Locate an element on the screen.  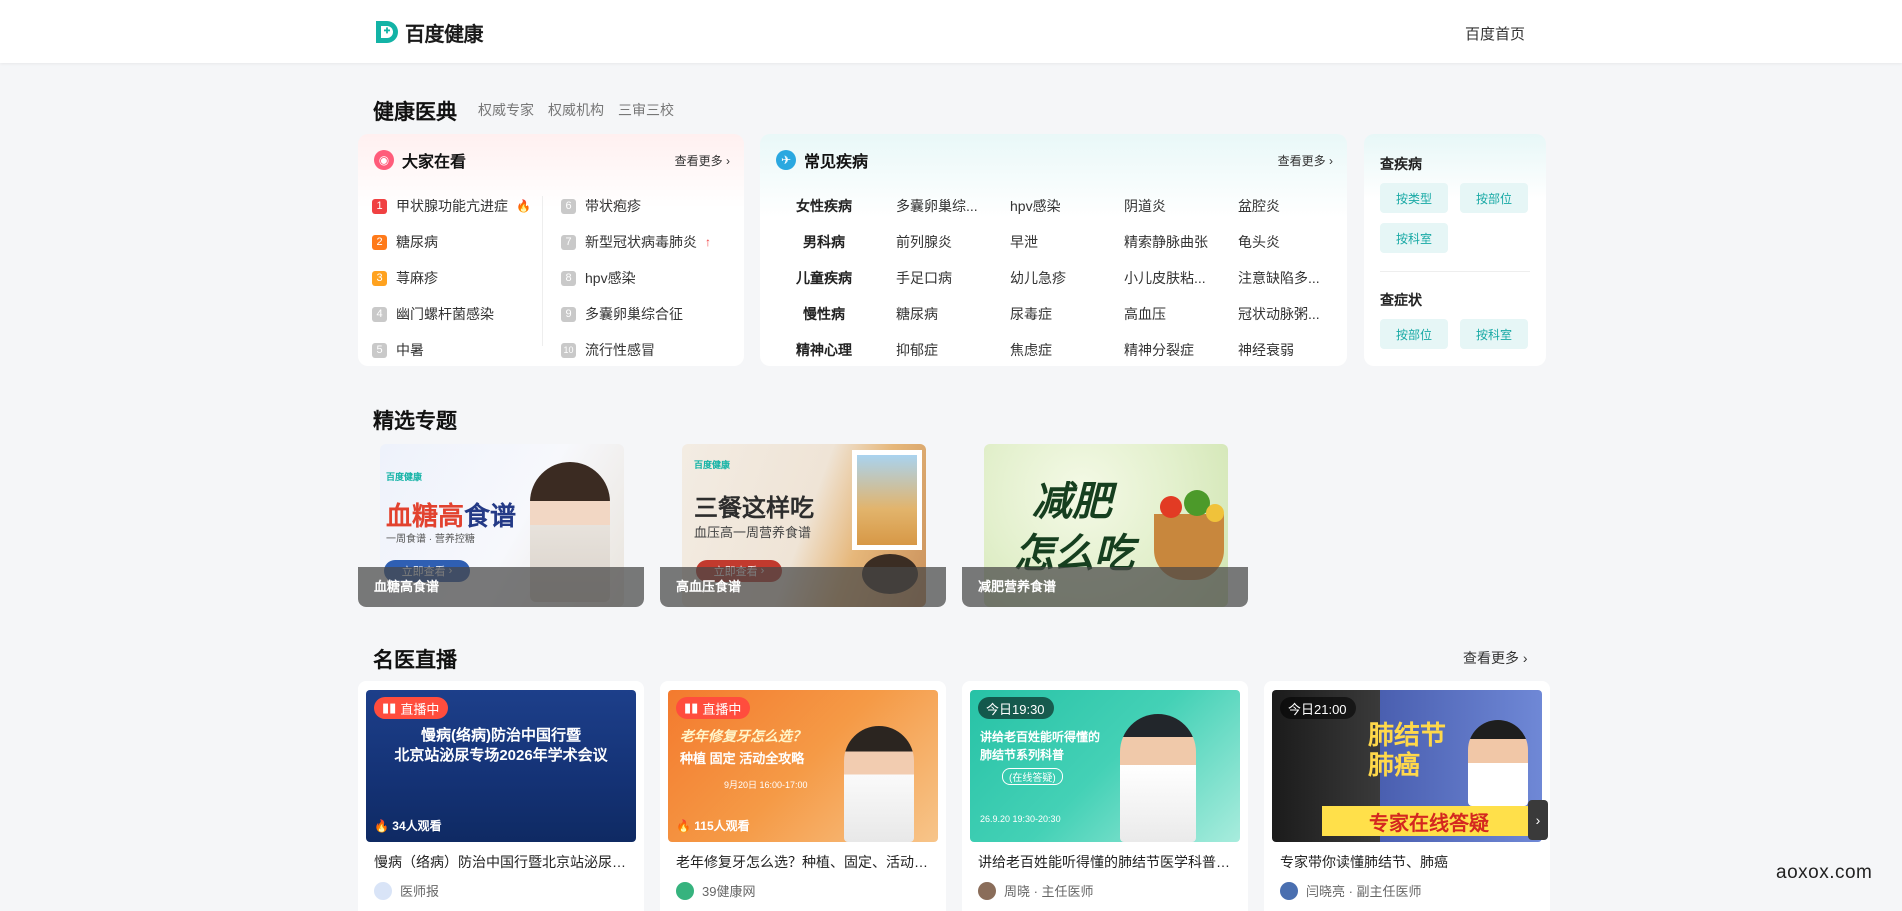
rank-item: 7 新型冠状病毒肺炎 ↑ is located at coordinates (636, 242).